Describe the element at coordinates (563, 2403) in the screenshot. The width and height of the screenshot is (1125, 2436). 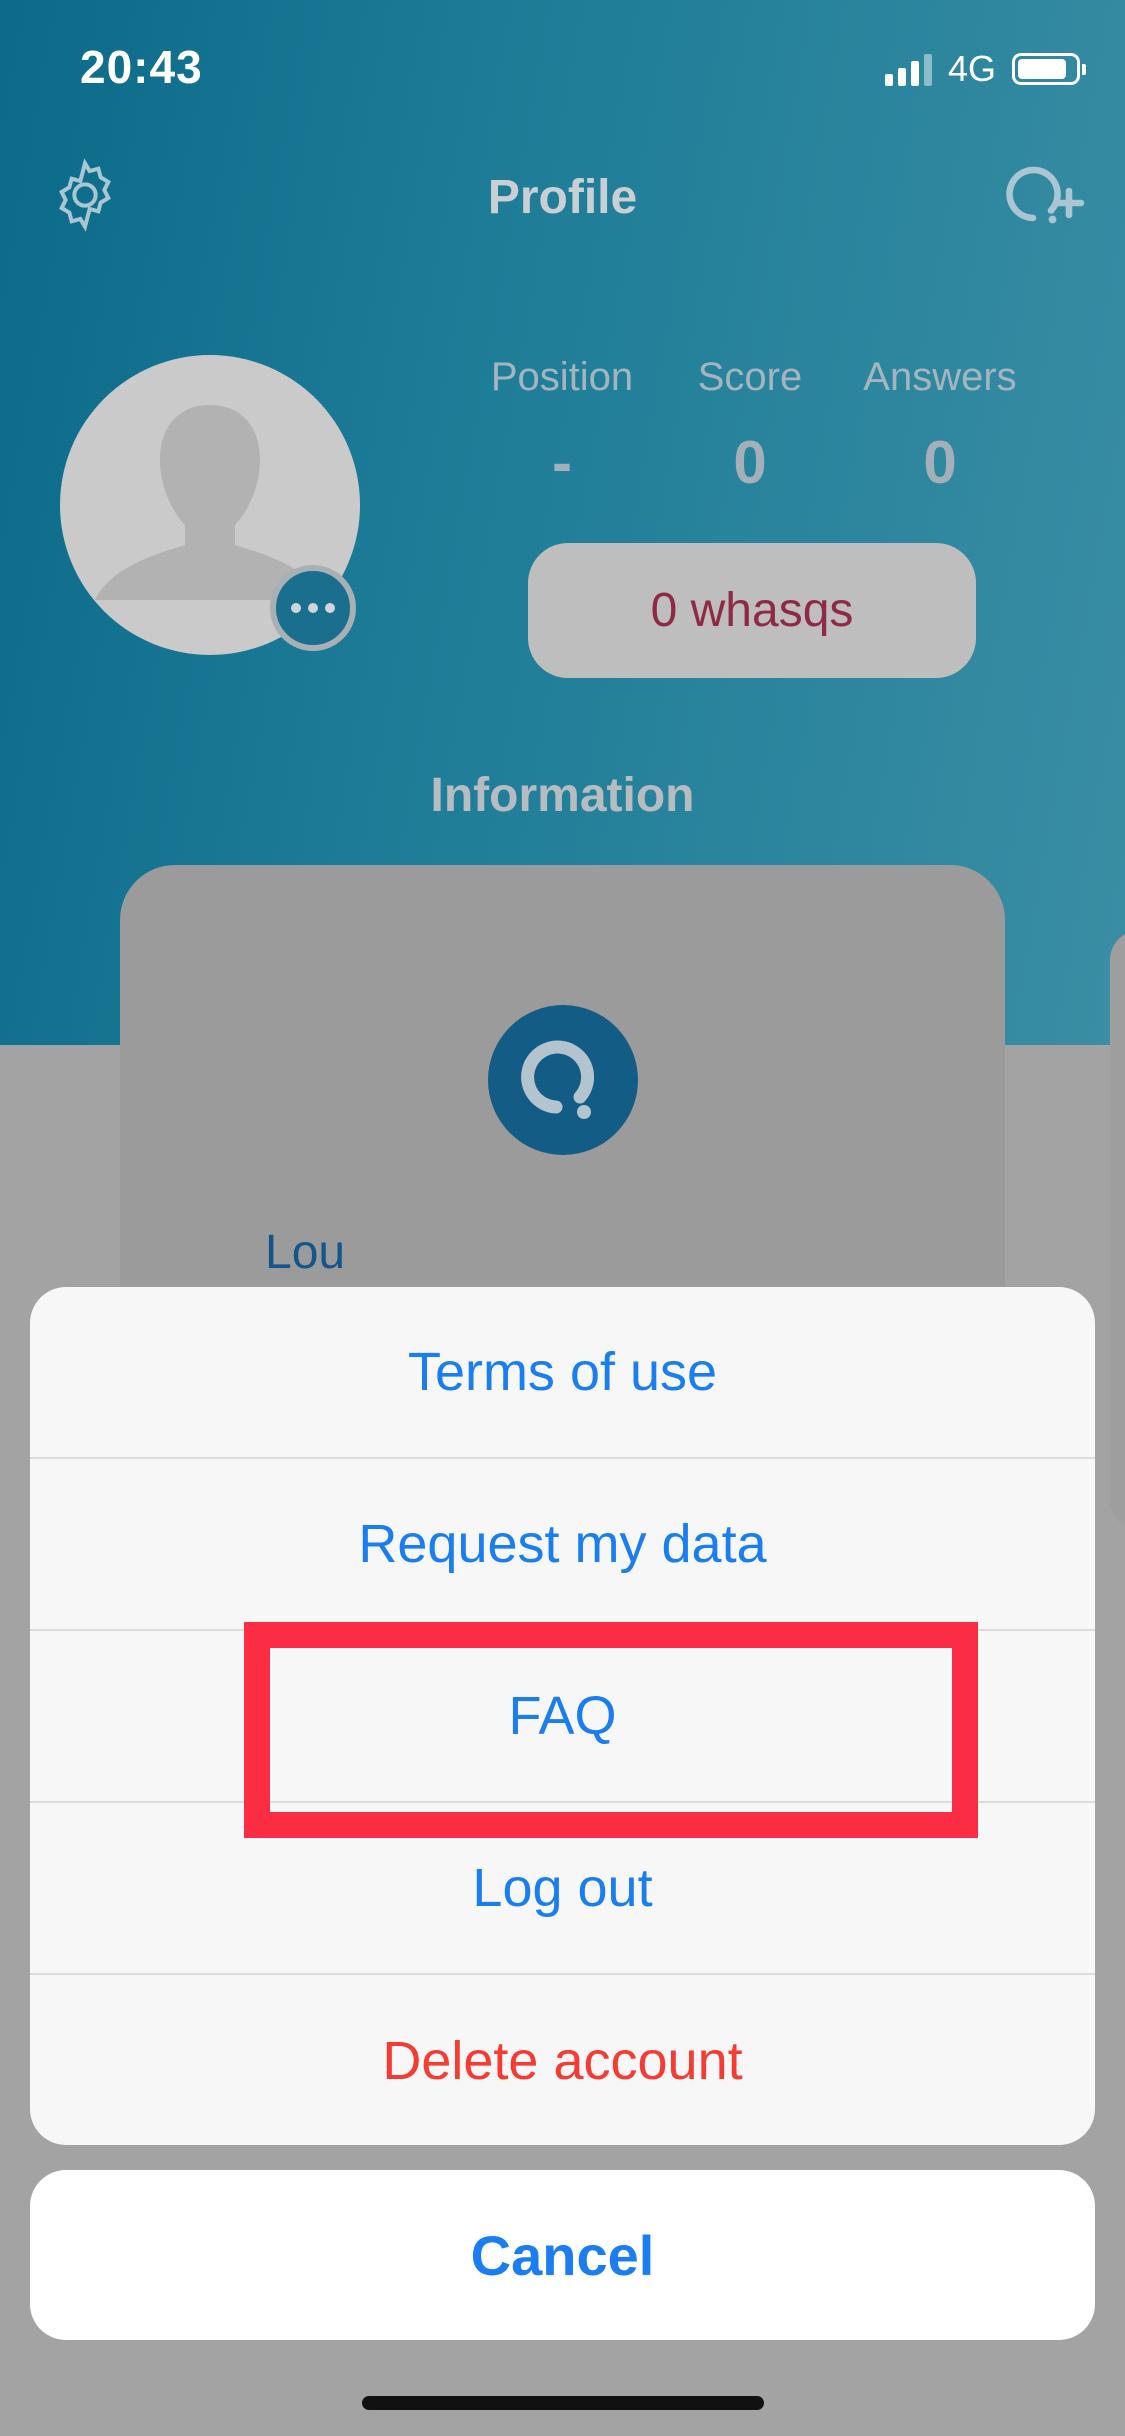
I see `home-indicator` at that location.